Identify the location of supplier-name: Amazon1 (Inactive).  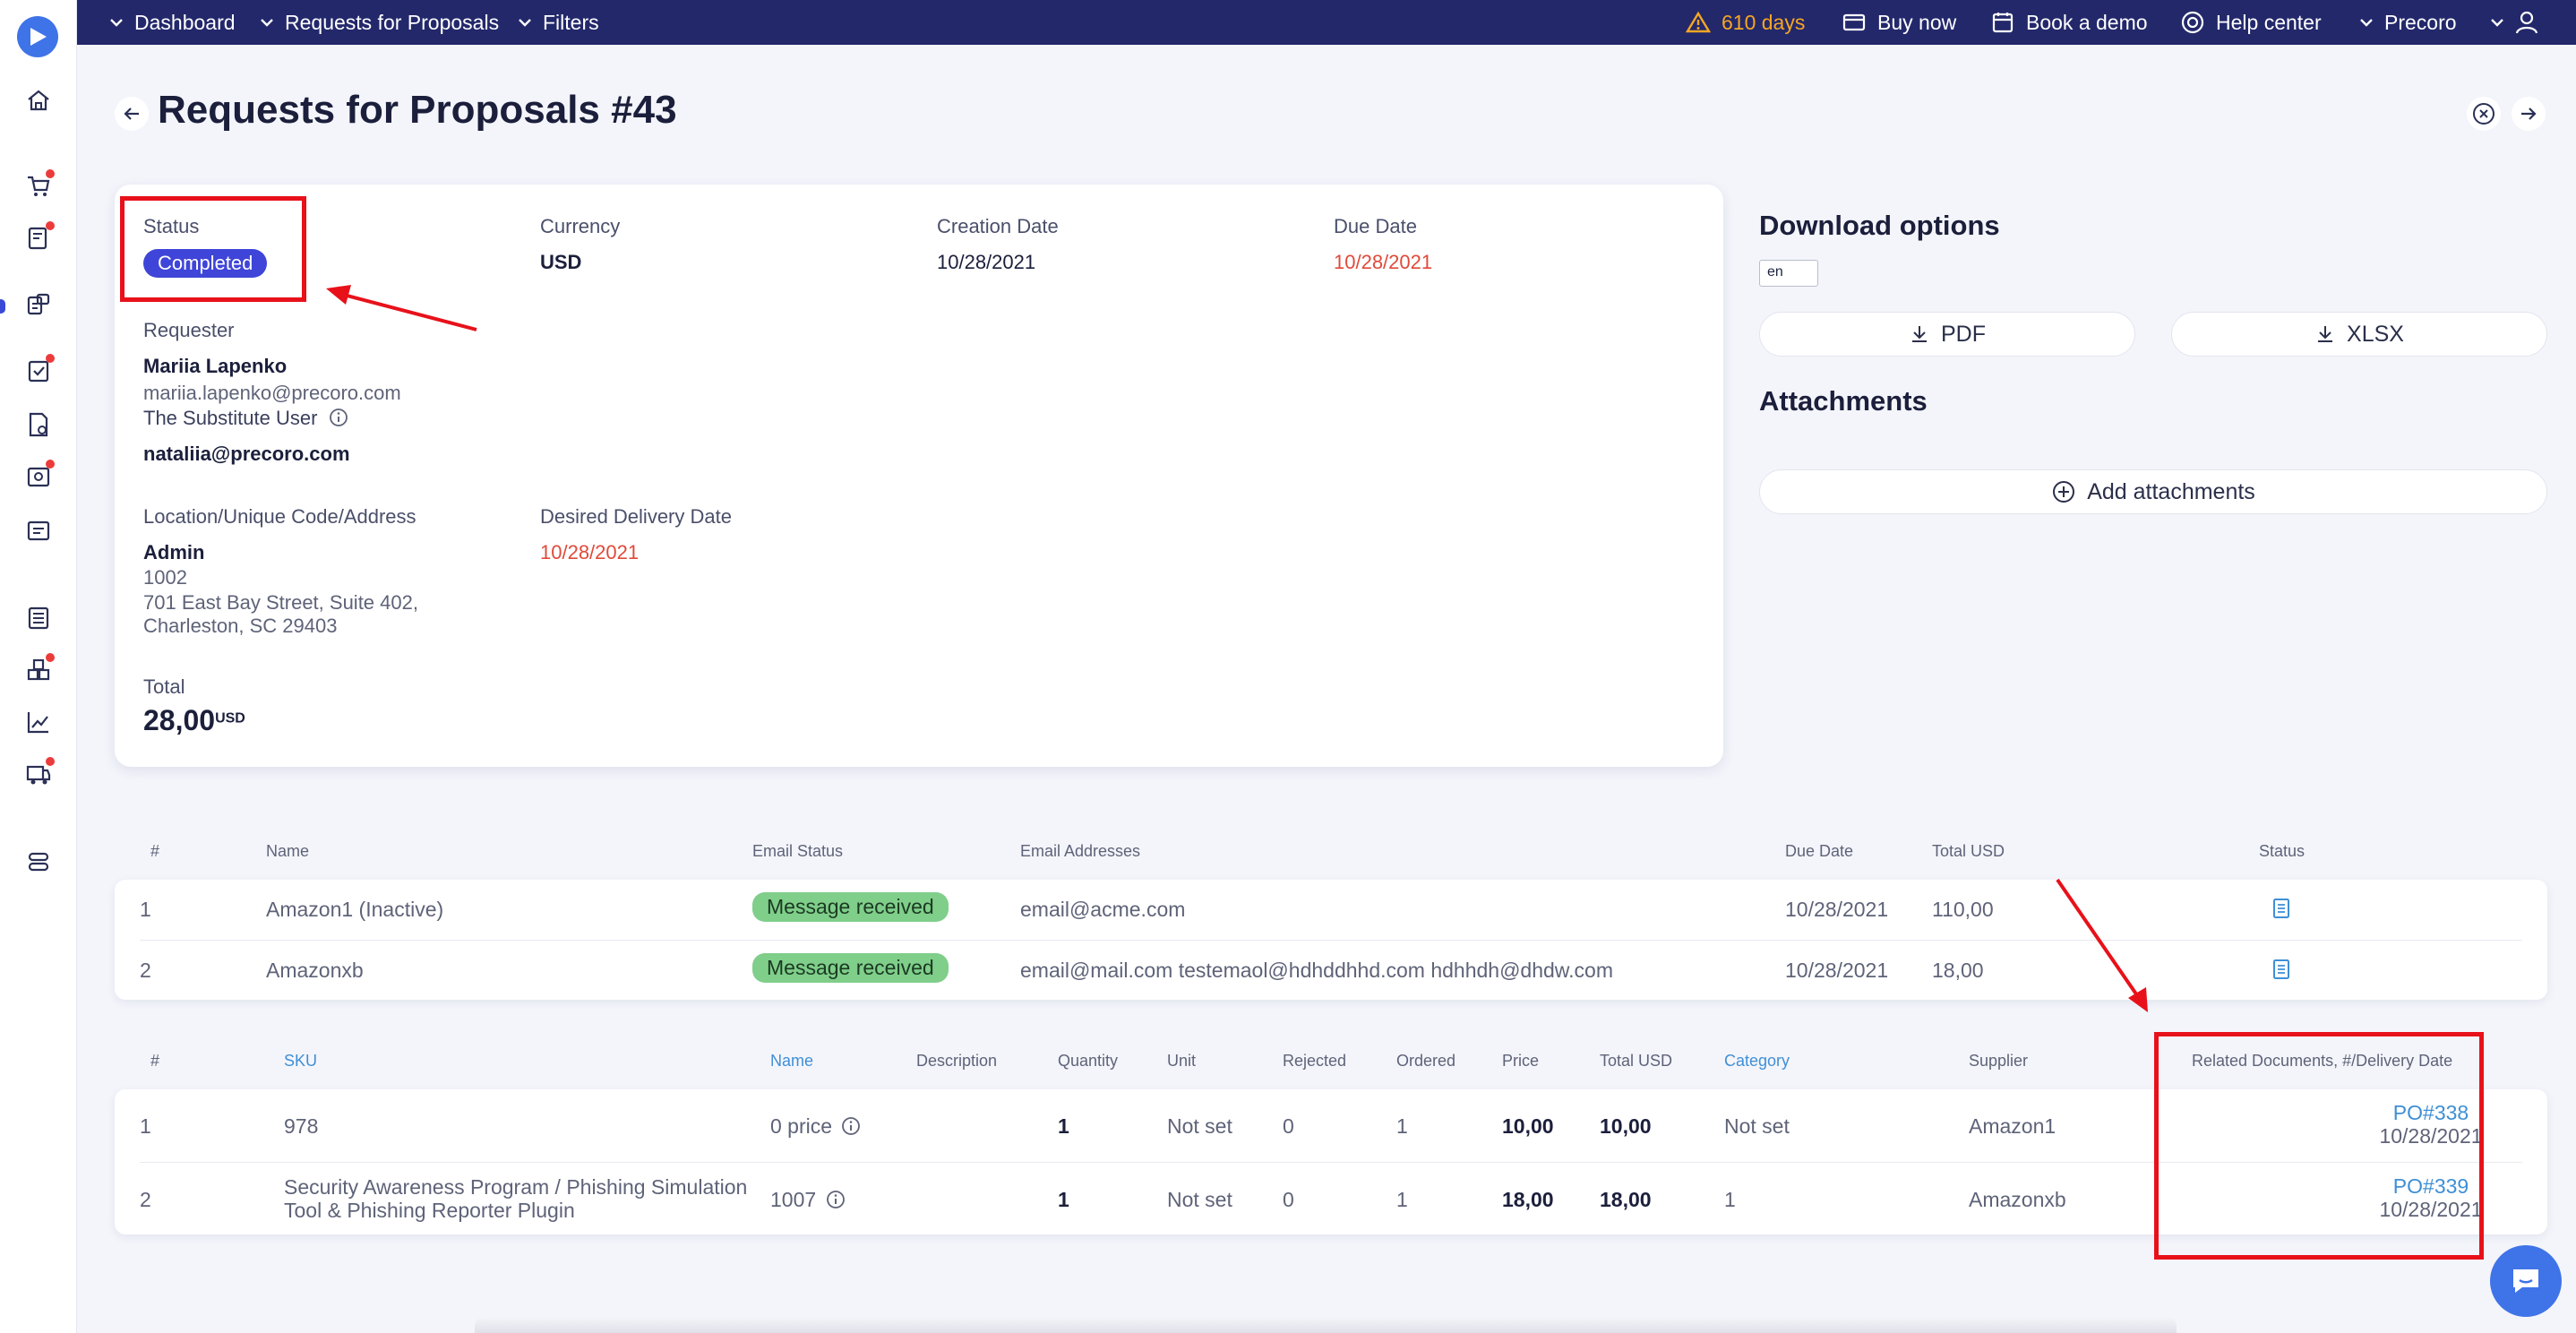
(354, 910).